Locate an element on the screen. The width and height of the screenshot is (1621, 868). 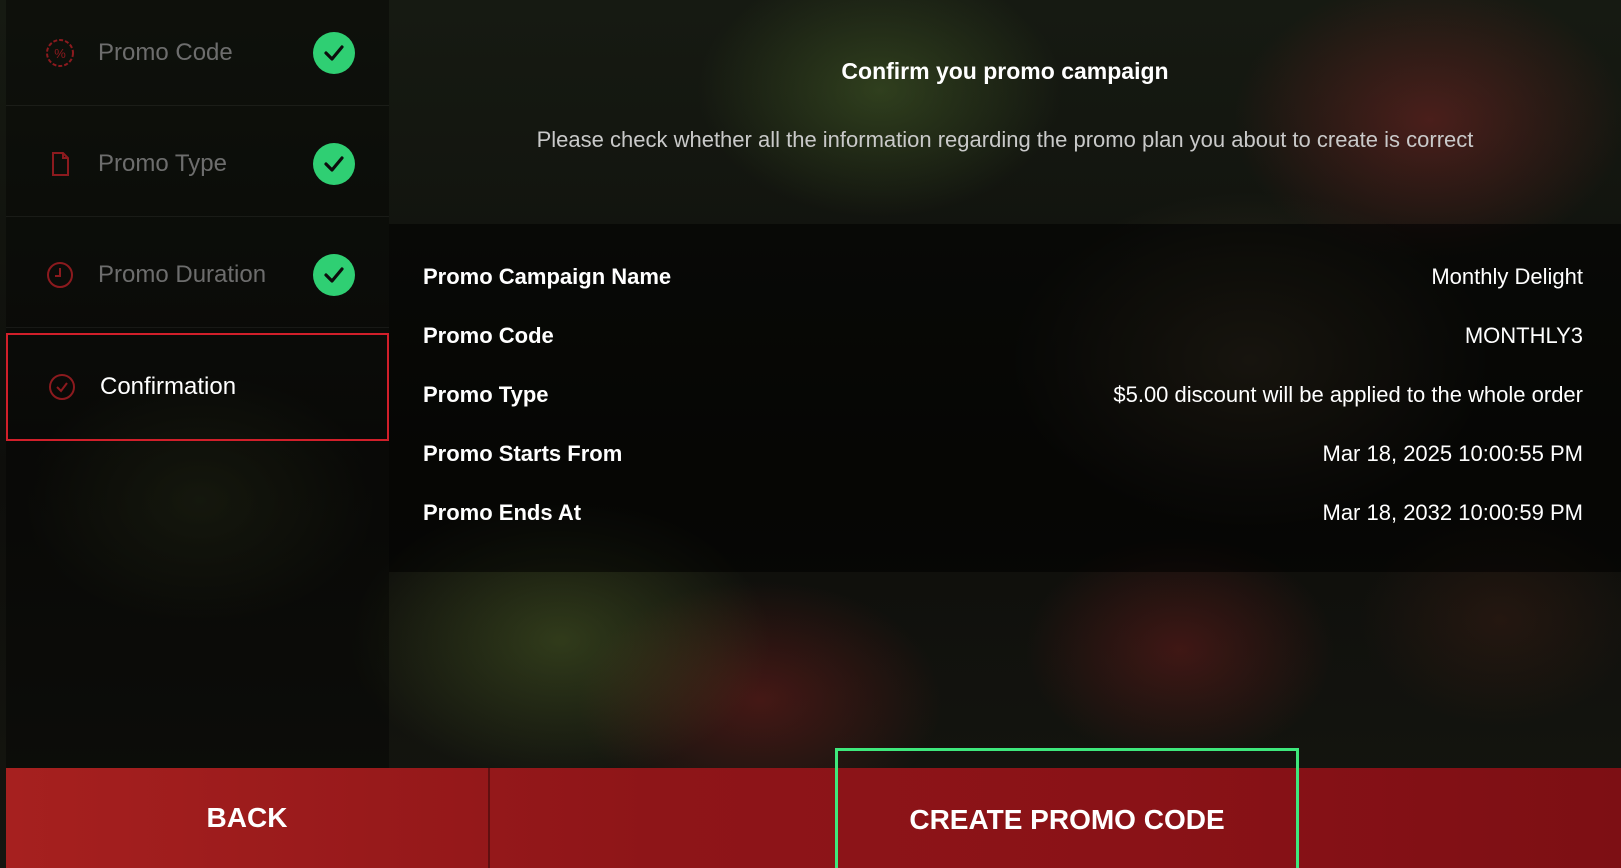
page-title: Confirm you promo campaign is located at coordinates (1005, 71).